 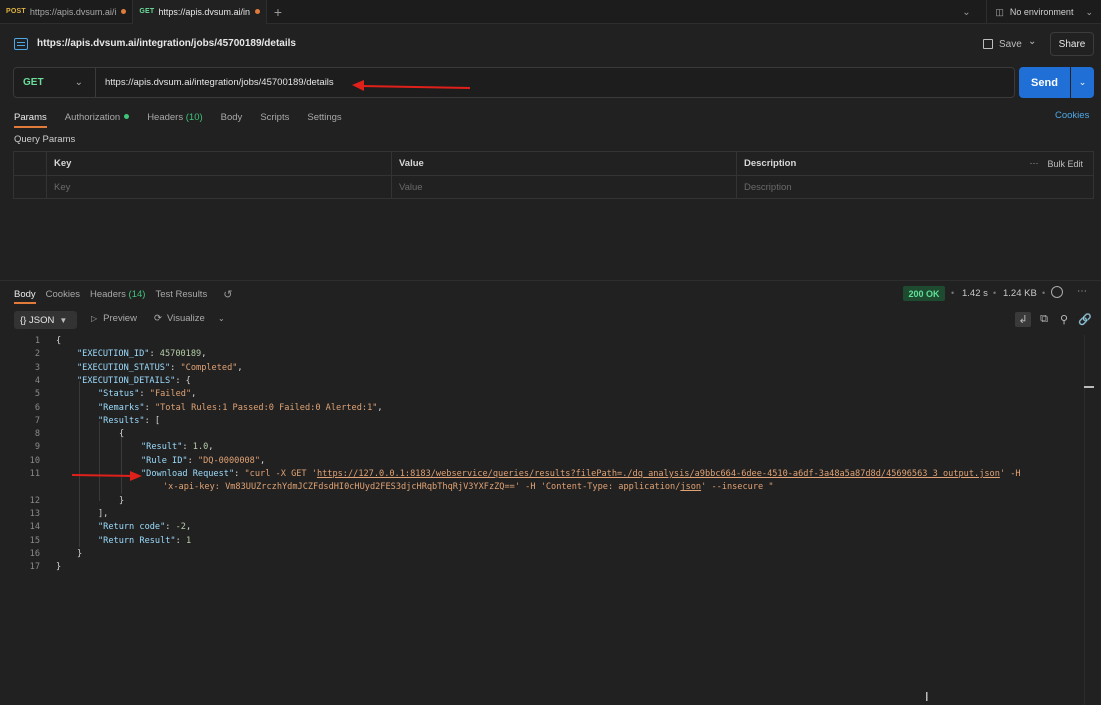 I want to click on response-tabs: Body Cookies Headers (14) Test Results ↺, so click(x=123, y=295).